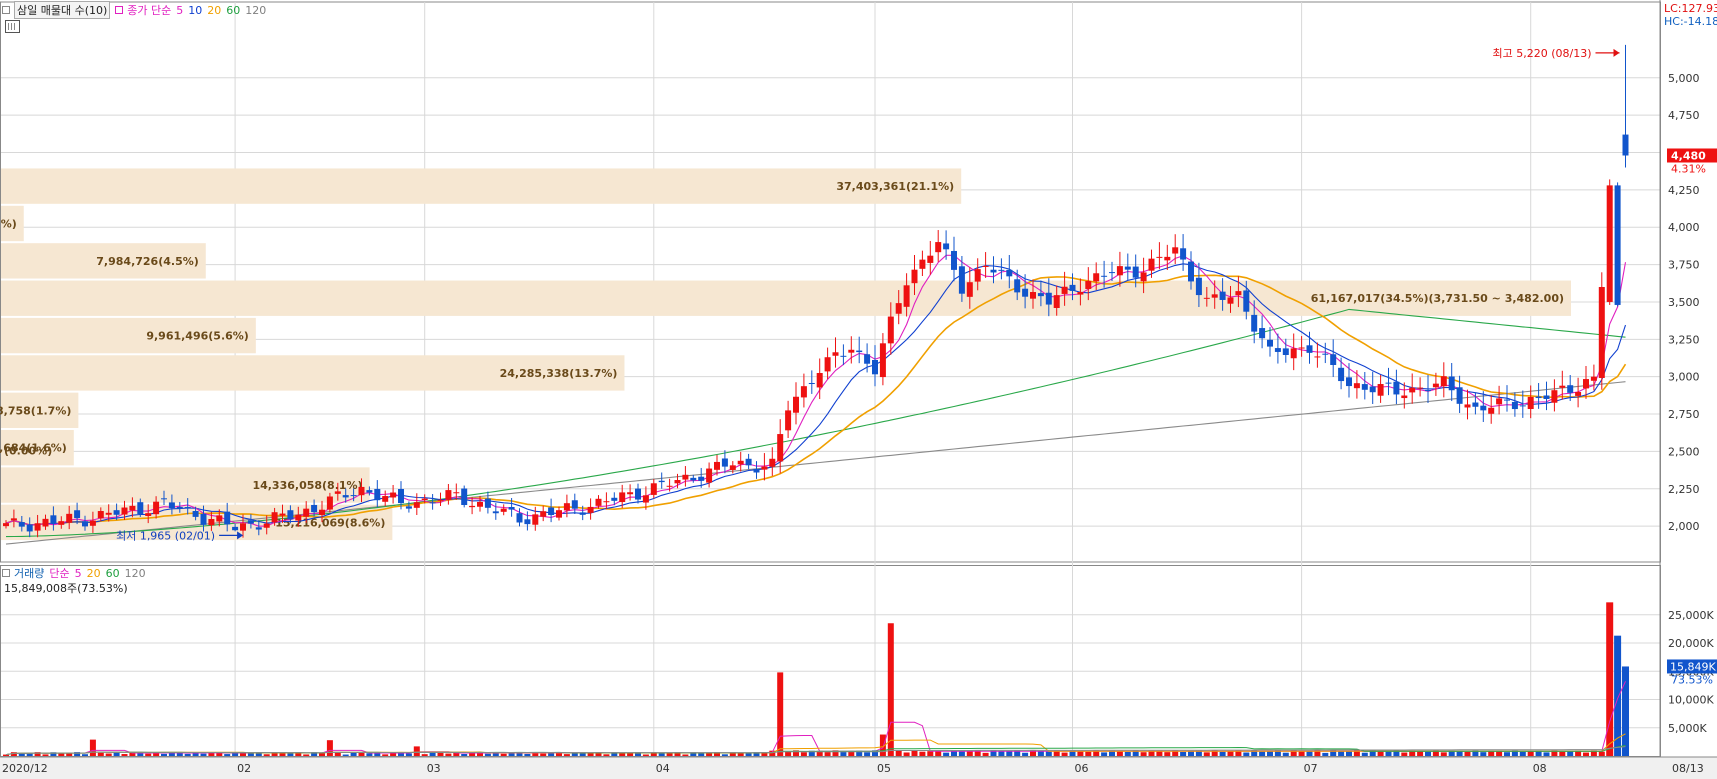 Image resolution: width=1717 pixels, height=779 pixels. I want to click on volume-panel-title: 거래량, so click(29, 573).